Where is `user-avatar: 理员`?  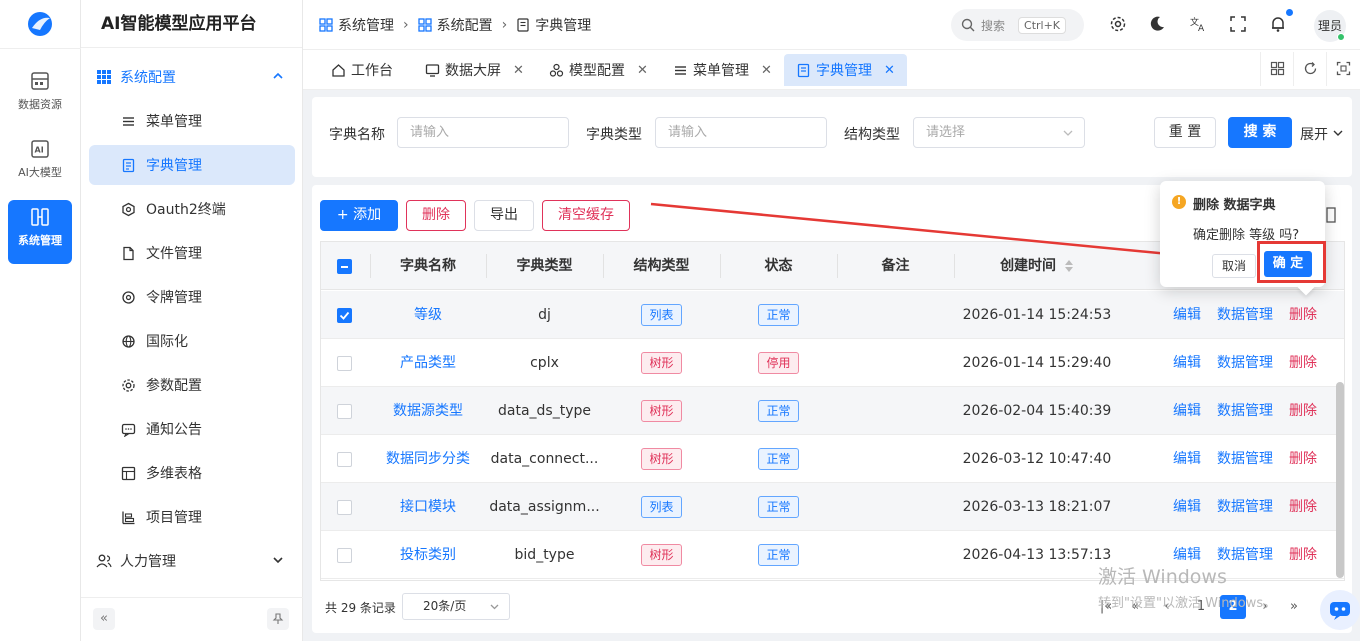 user-avatar: 理员 is located at coordinates (1330, 26).